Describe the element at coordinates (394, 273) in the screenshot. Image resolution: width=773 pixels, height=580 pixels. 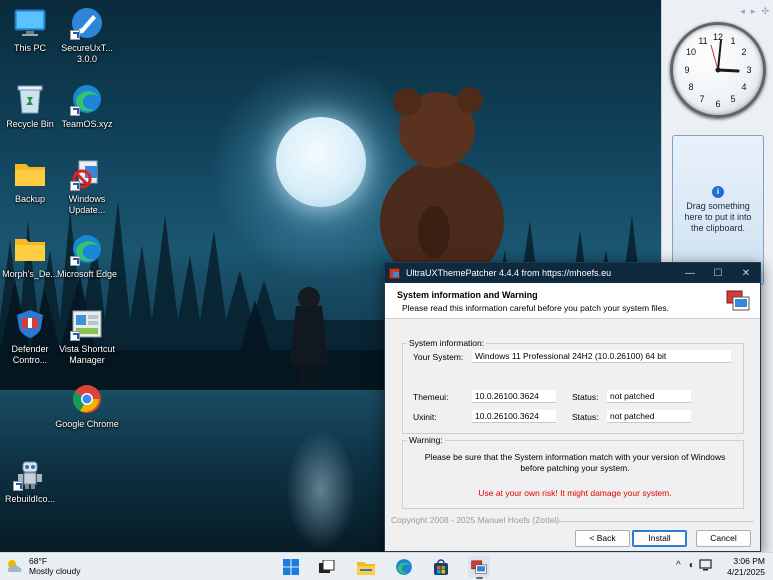
I see `app-icon` at that location.